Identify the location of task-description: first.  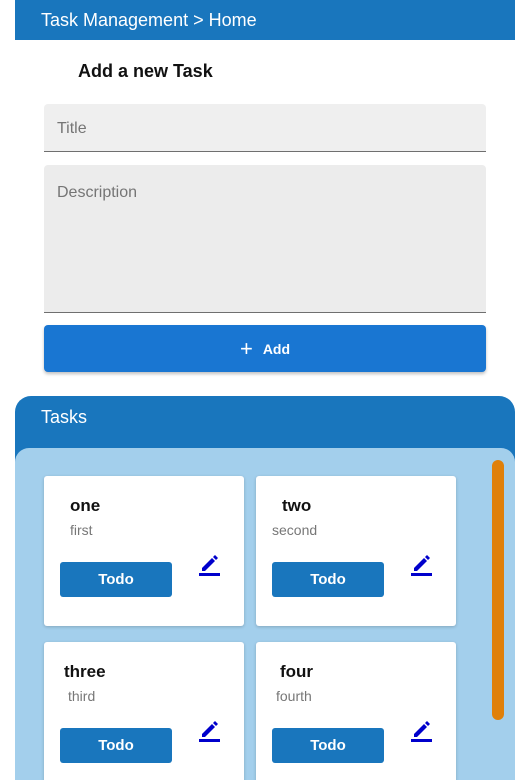
(81, 530).